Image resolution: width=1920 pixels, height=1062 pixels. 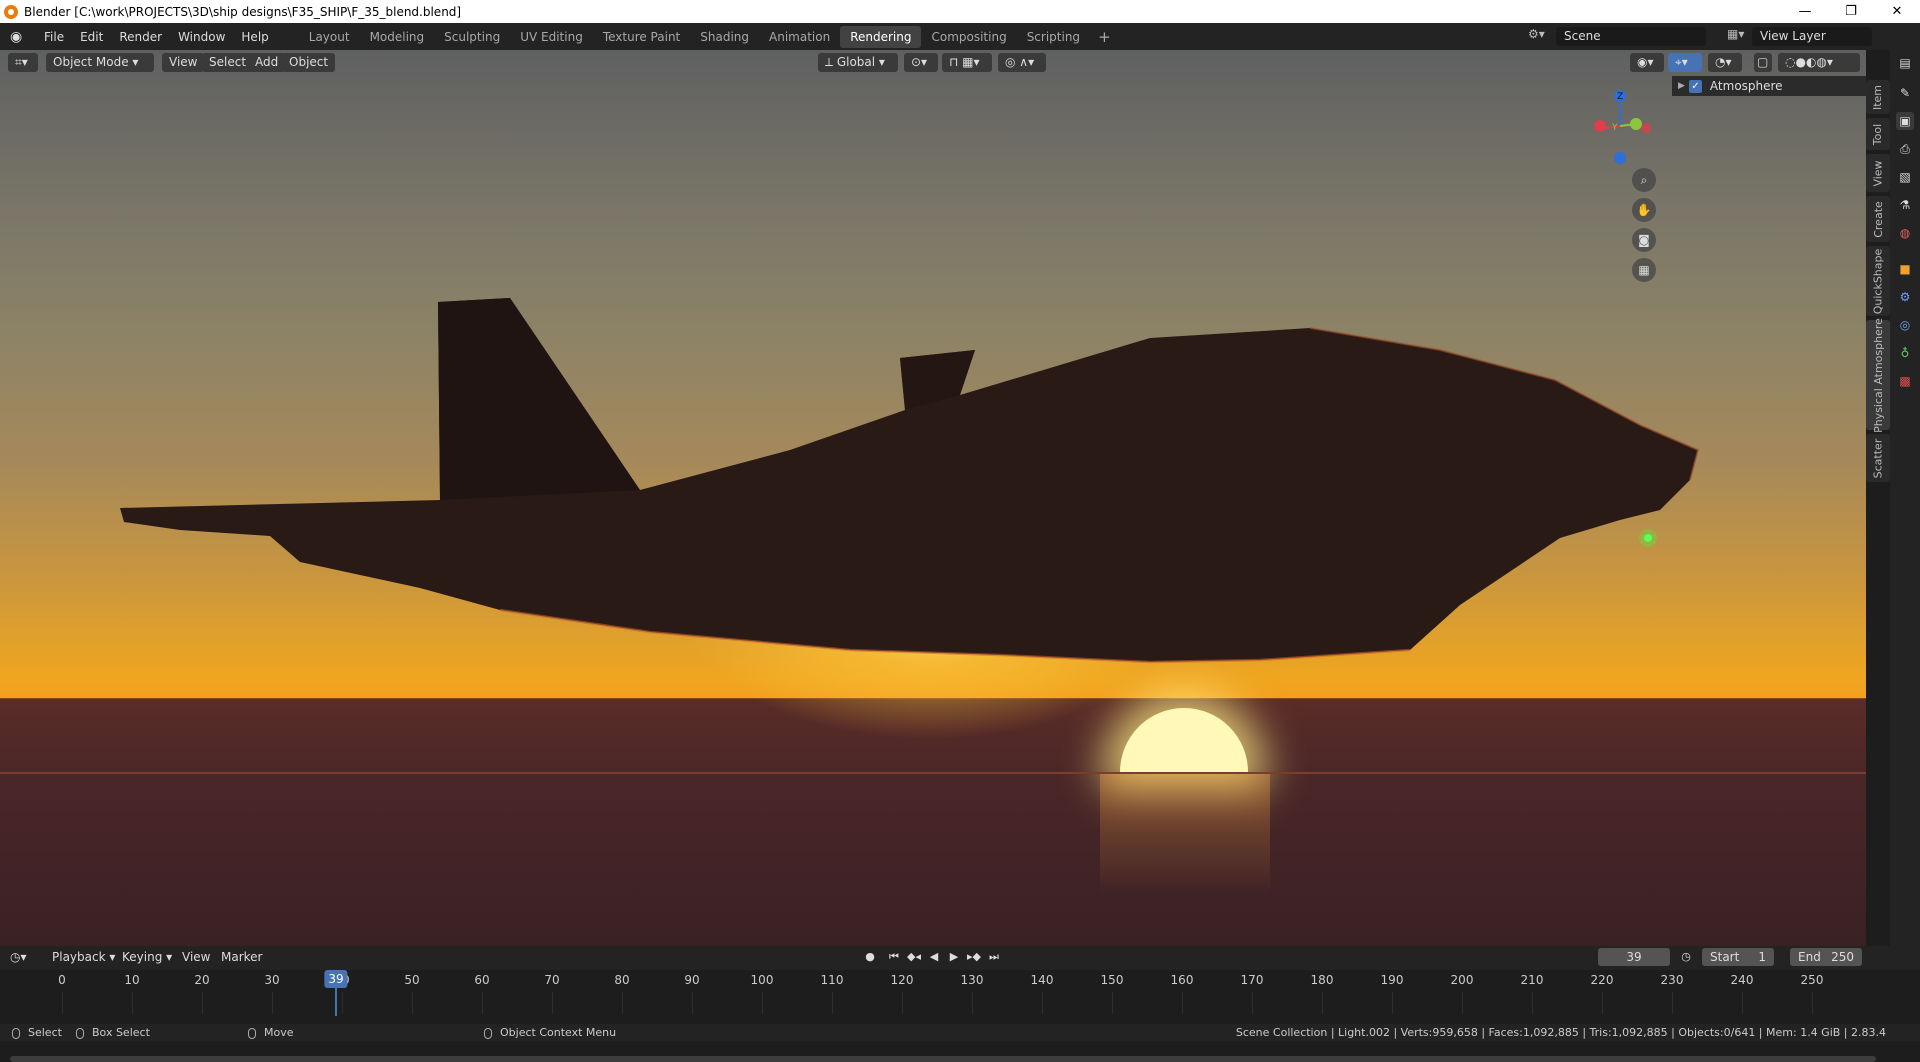 What do you see at coordinates (967, 62) in the screenshot?
I see `snapping-icon: ⊓ ▦▾` at bounding box center [967, 62].